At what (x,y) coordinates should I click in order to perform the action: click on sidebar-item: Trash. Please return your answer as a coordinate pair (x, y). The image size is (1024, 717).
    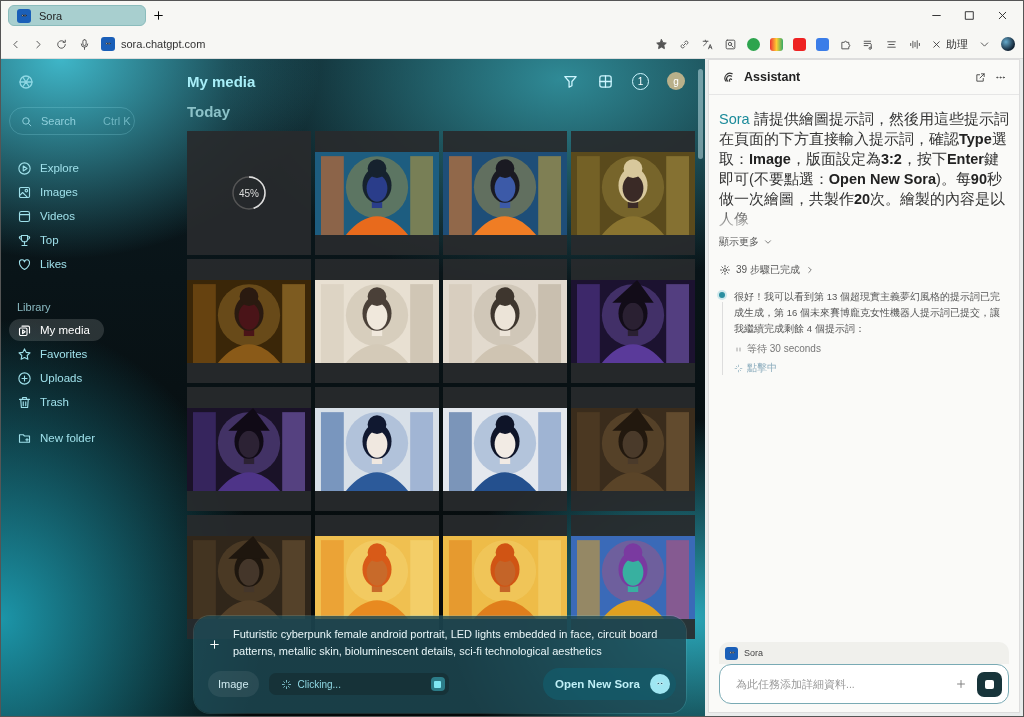
    Looking at the image, I should click on (43, 402).